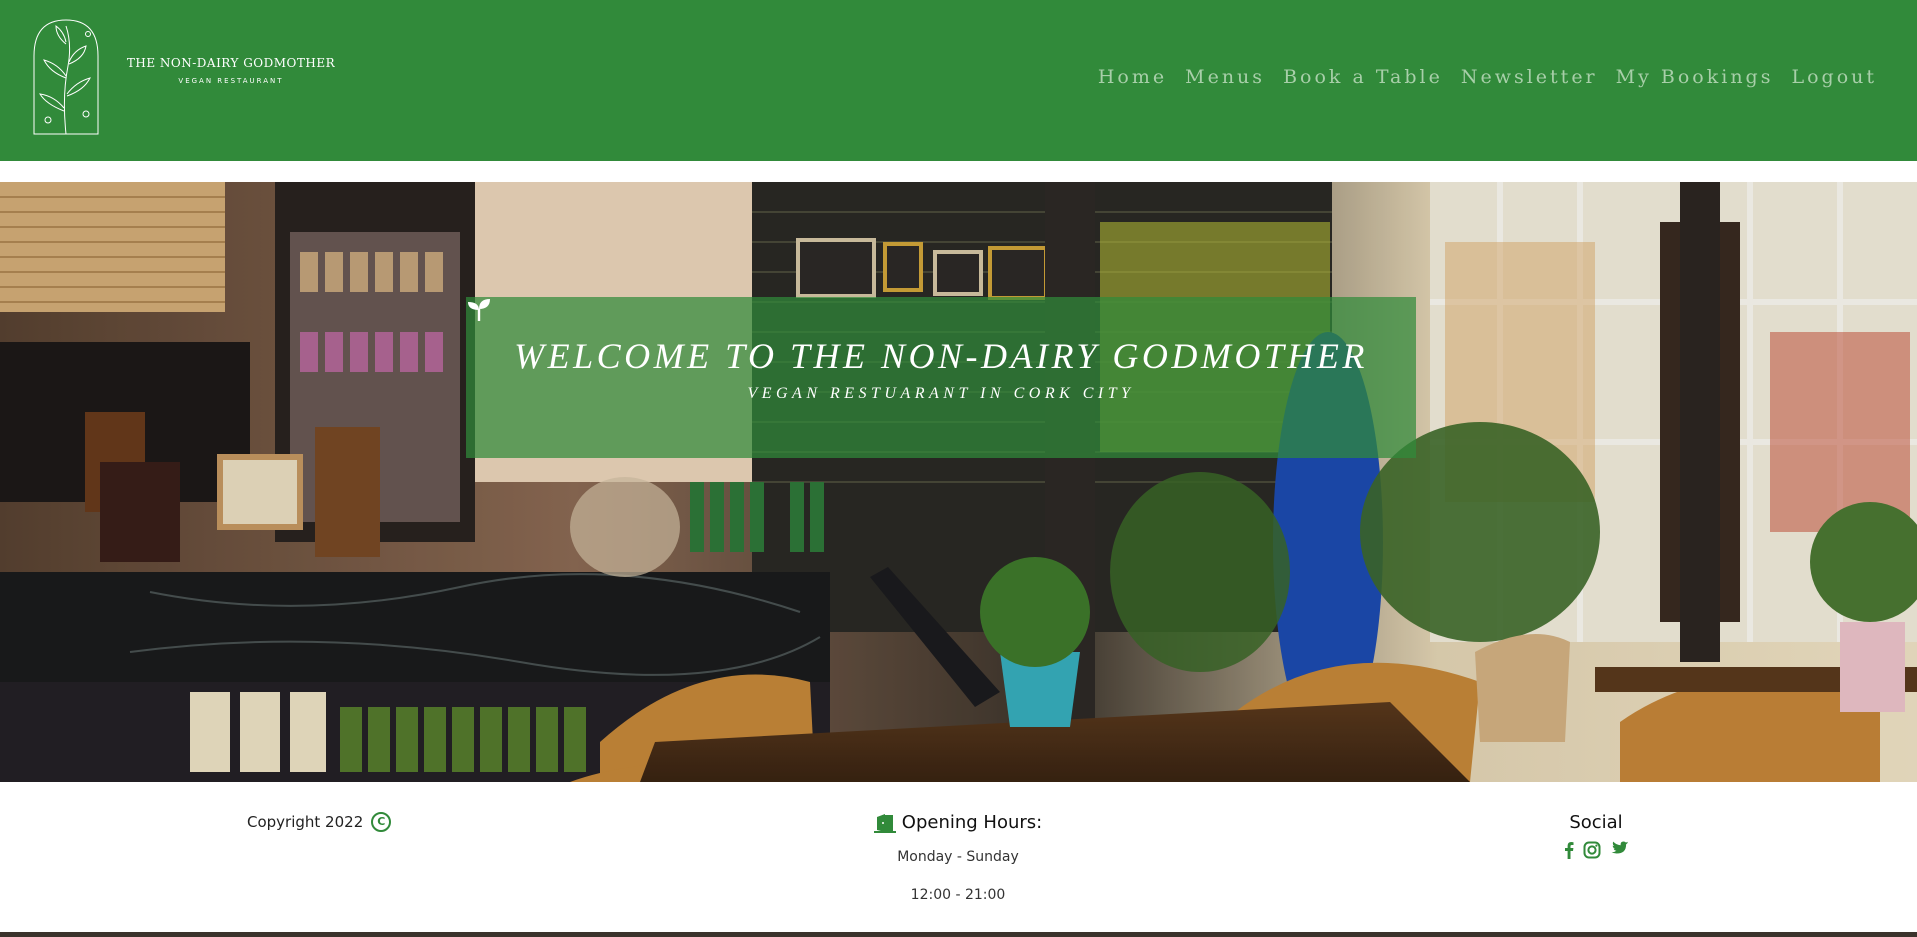 The height and width of the screenshot is (937, 1917). Describe the element at coordinates (1569, 852) in the screenshot. I see `facebook-icon` at that location.